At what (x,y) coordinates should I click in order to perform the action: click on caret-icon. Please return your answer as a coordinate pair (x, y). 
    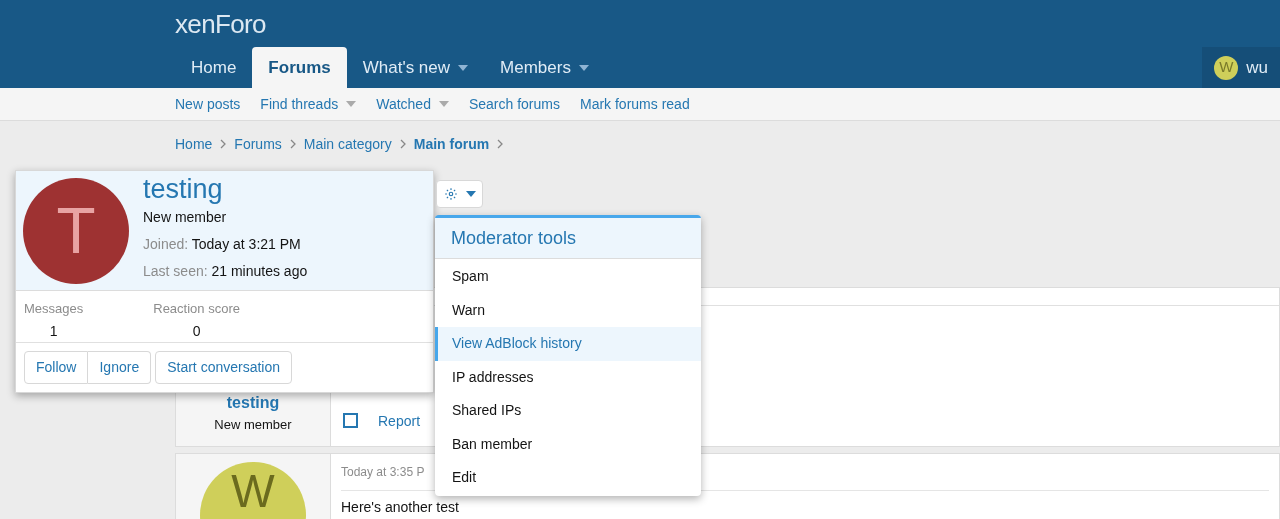
    Looking at the image, I should click on (470, 194).